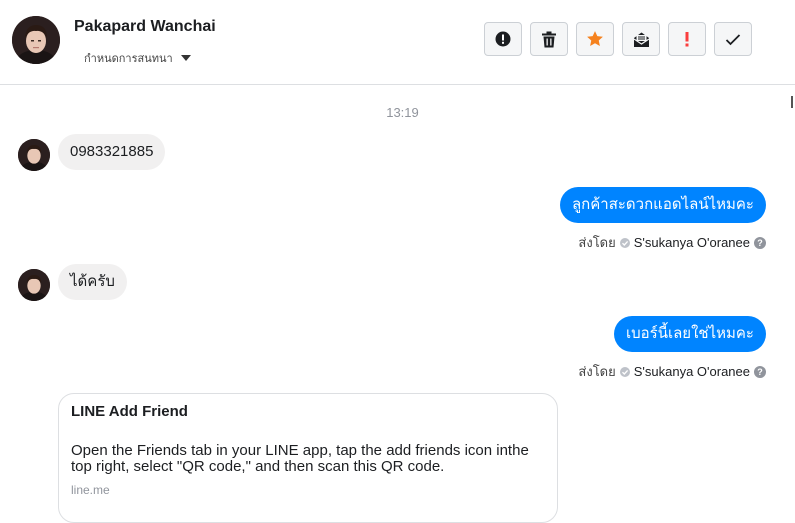 The height and width of the screenshot is (523, 795). I want to click on done-button, so click(733, 39).